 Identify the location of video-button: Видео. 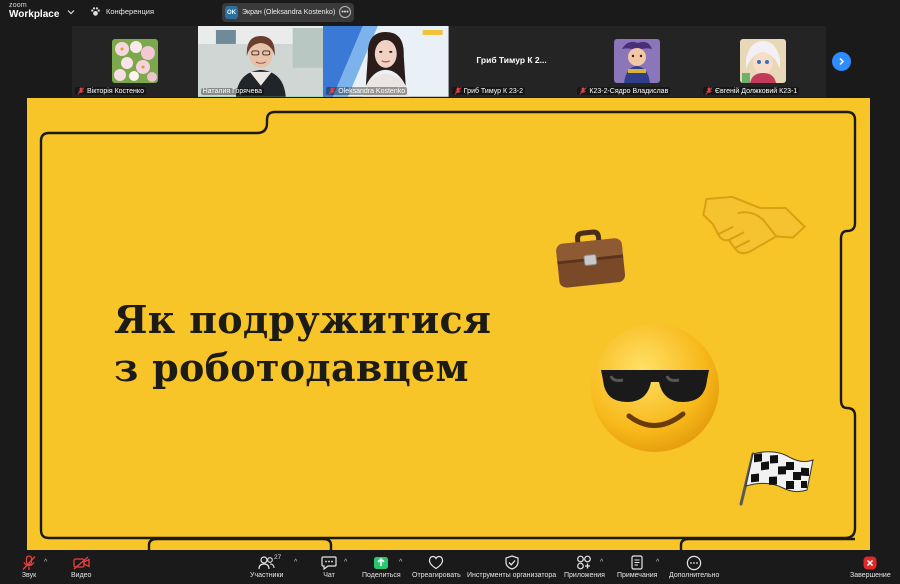
(81, 566).